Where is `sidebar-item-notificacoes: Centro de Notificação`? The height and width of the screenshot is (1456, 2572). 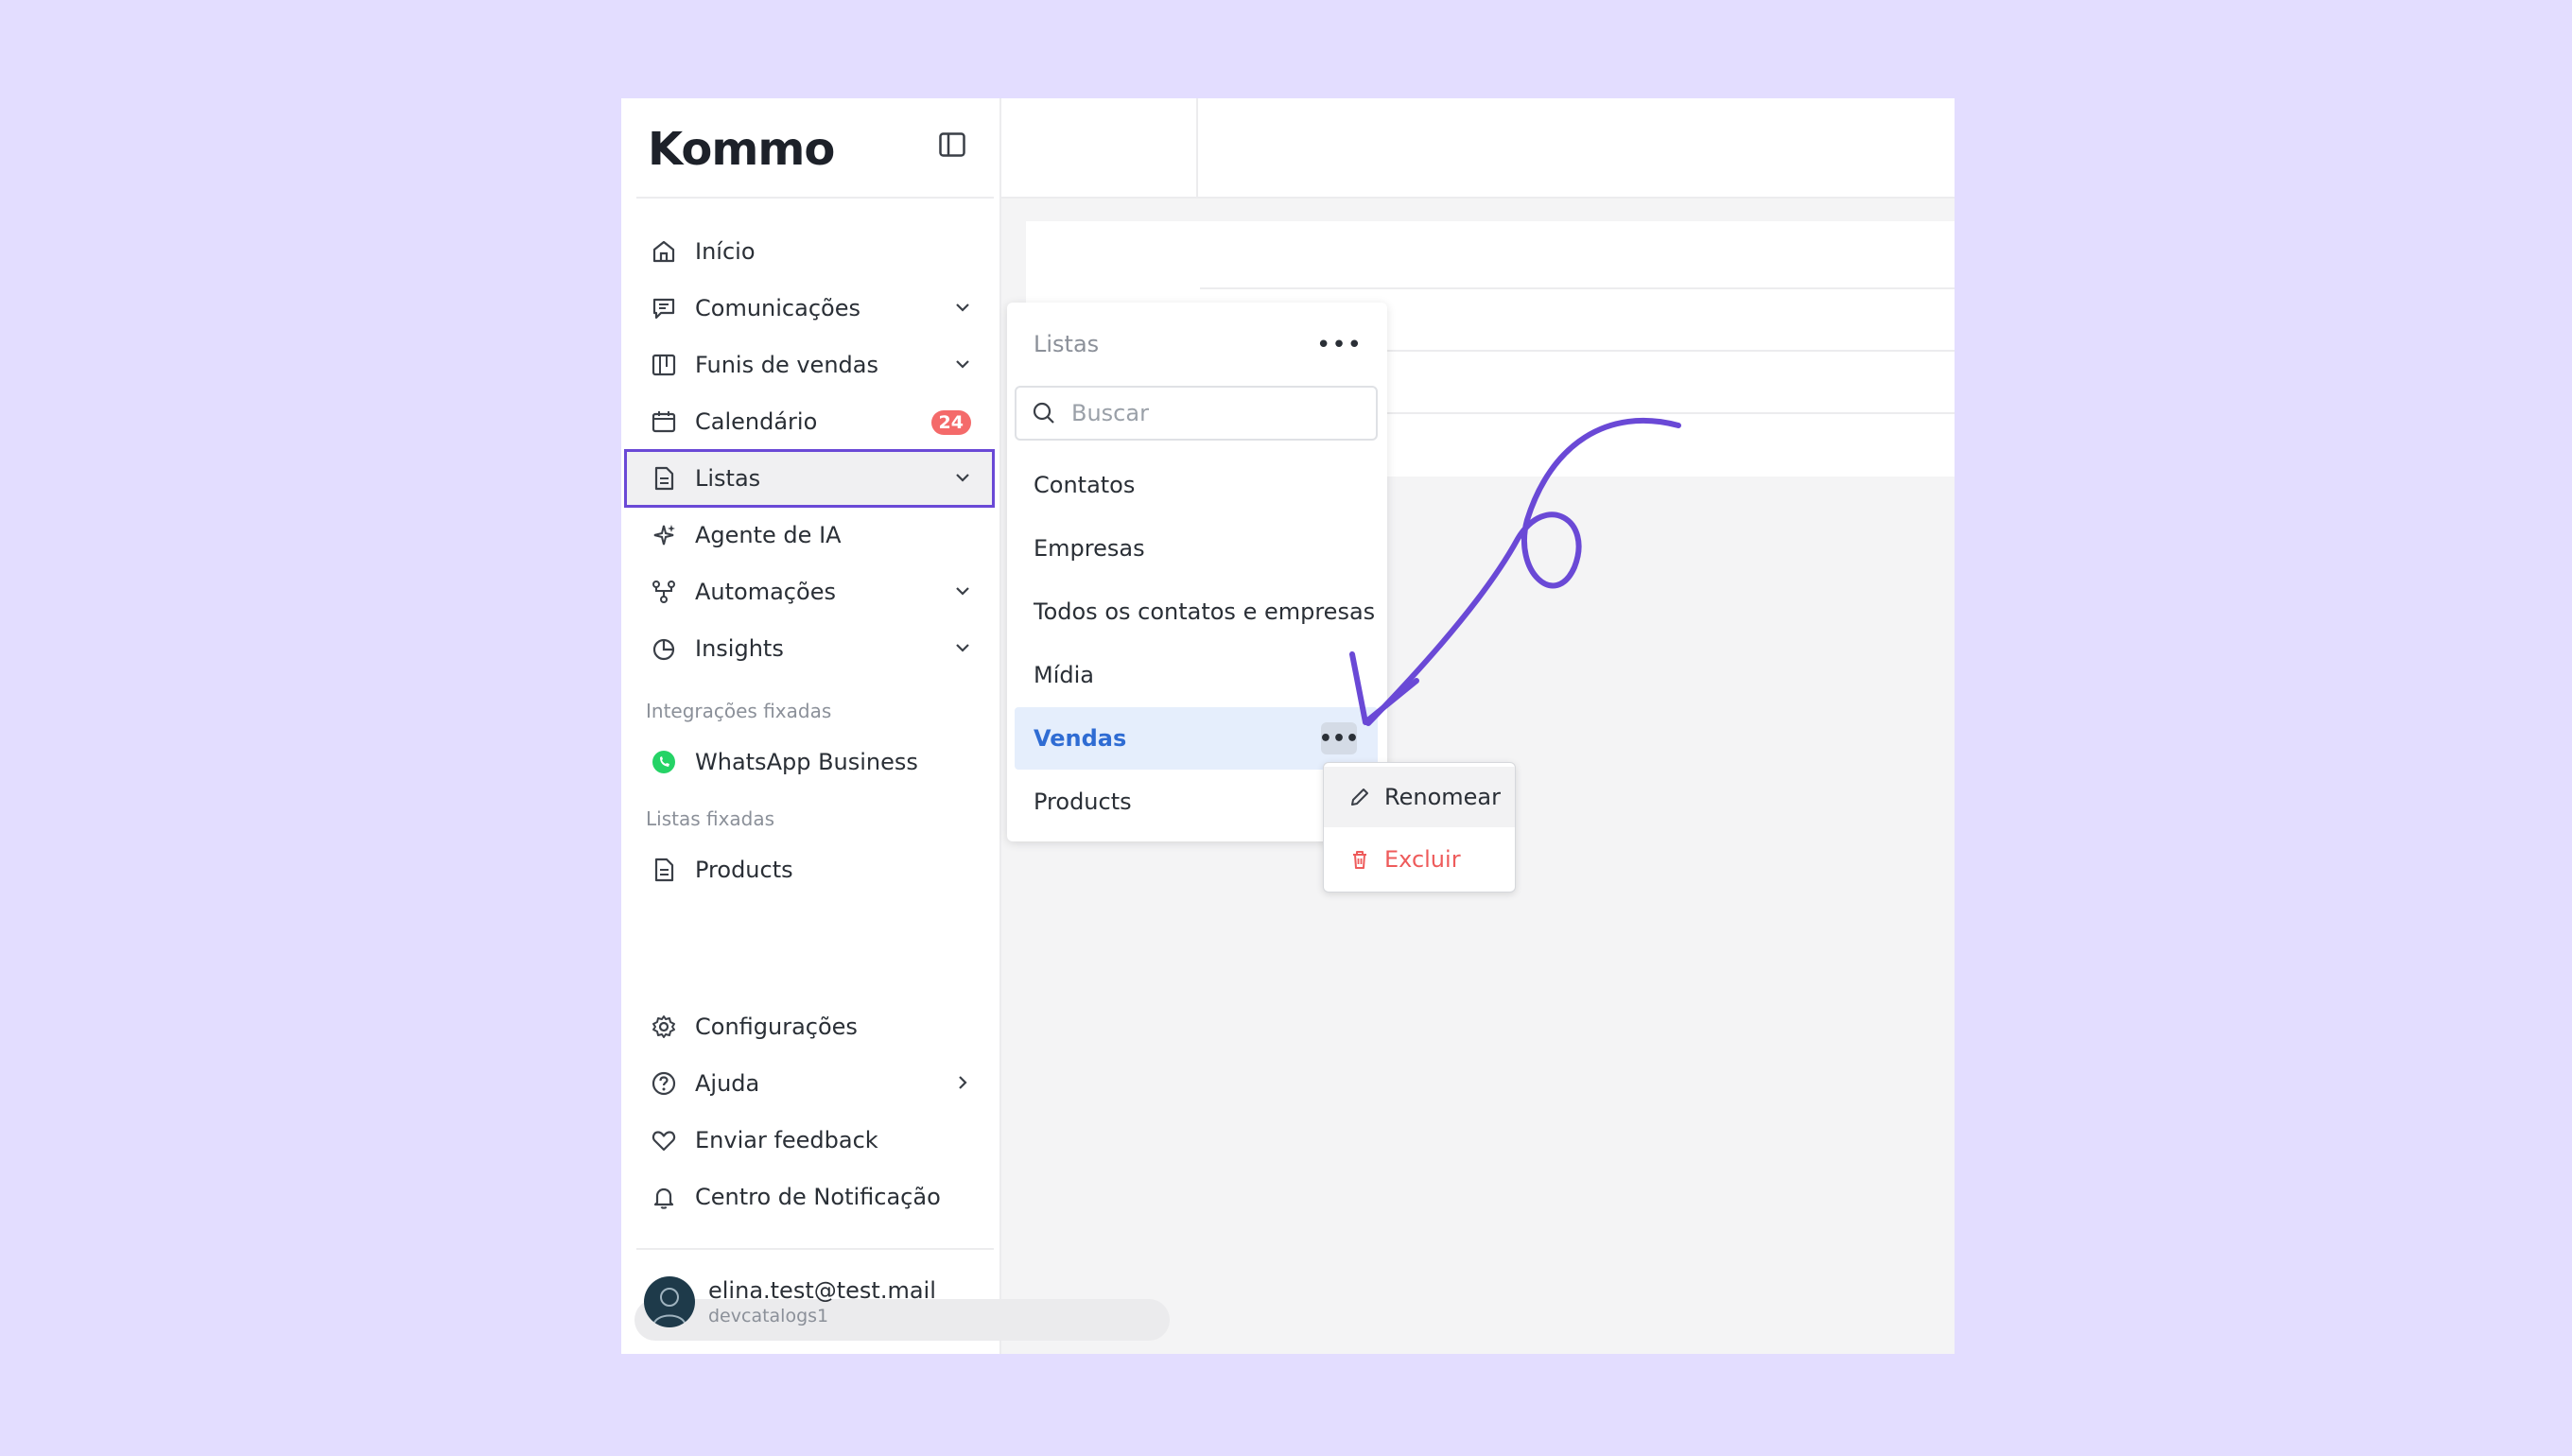 sidebar-item-notificacoes: Centro de Notificação is located at coordinates (809, 1196).